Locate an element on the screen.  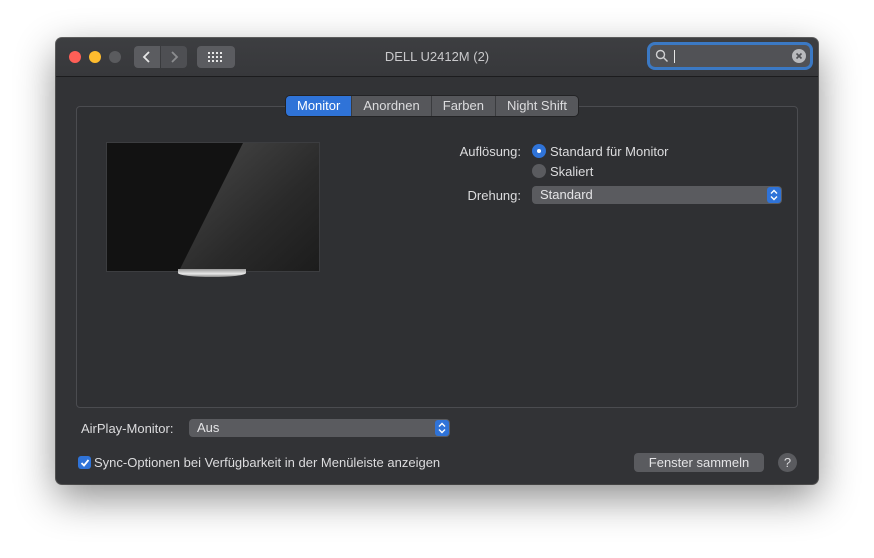
monitor-stand is located at coordinates (212, 273).